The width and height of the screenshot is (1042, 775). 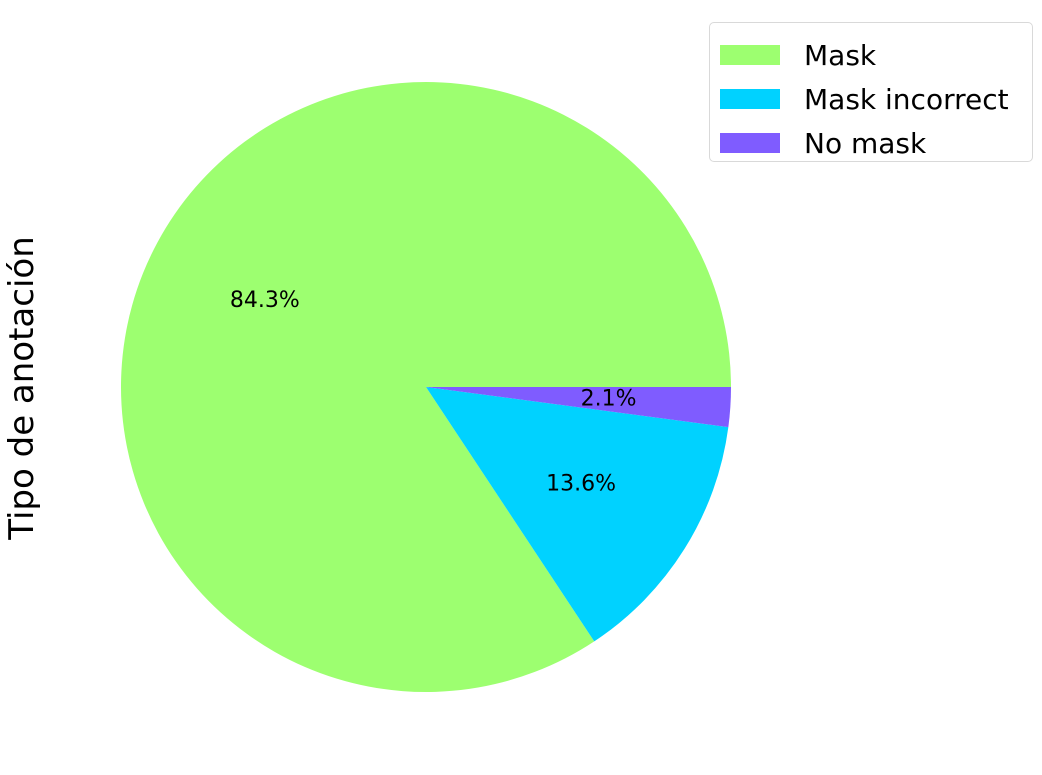 What do you see at coordinates (581, 484) in the screenshot?
I see `pie-label-mask-incorrect: 13.6%` at bounding box center [581, 484].